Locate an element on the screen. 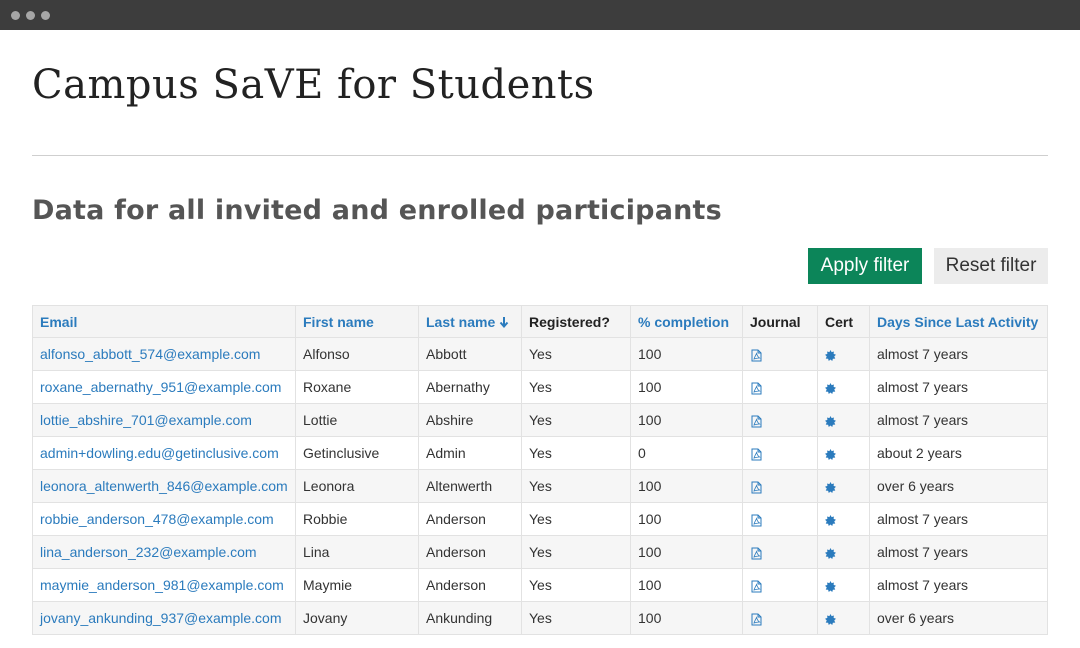 The height and width of the screenshot is (648, 1080). first-name-cell: Getinclusive is located at coordinates (357, 453).